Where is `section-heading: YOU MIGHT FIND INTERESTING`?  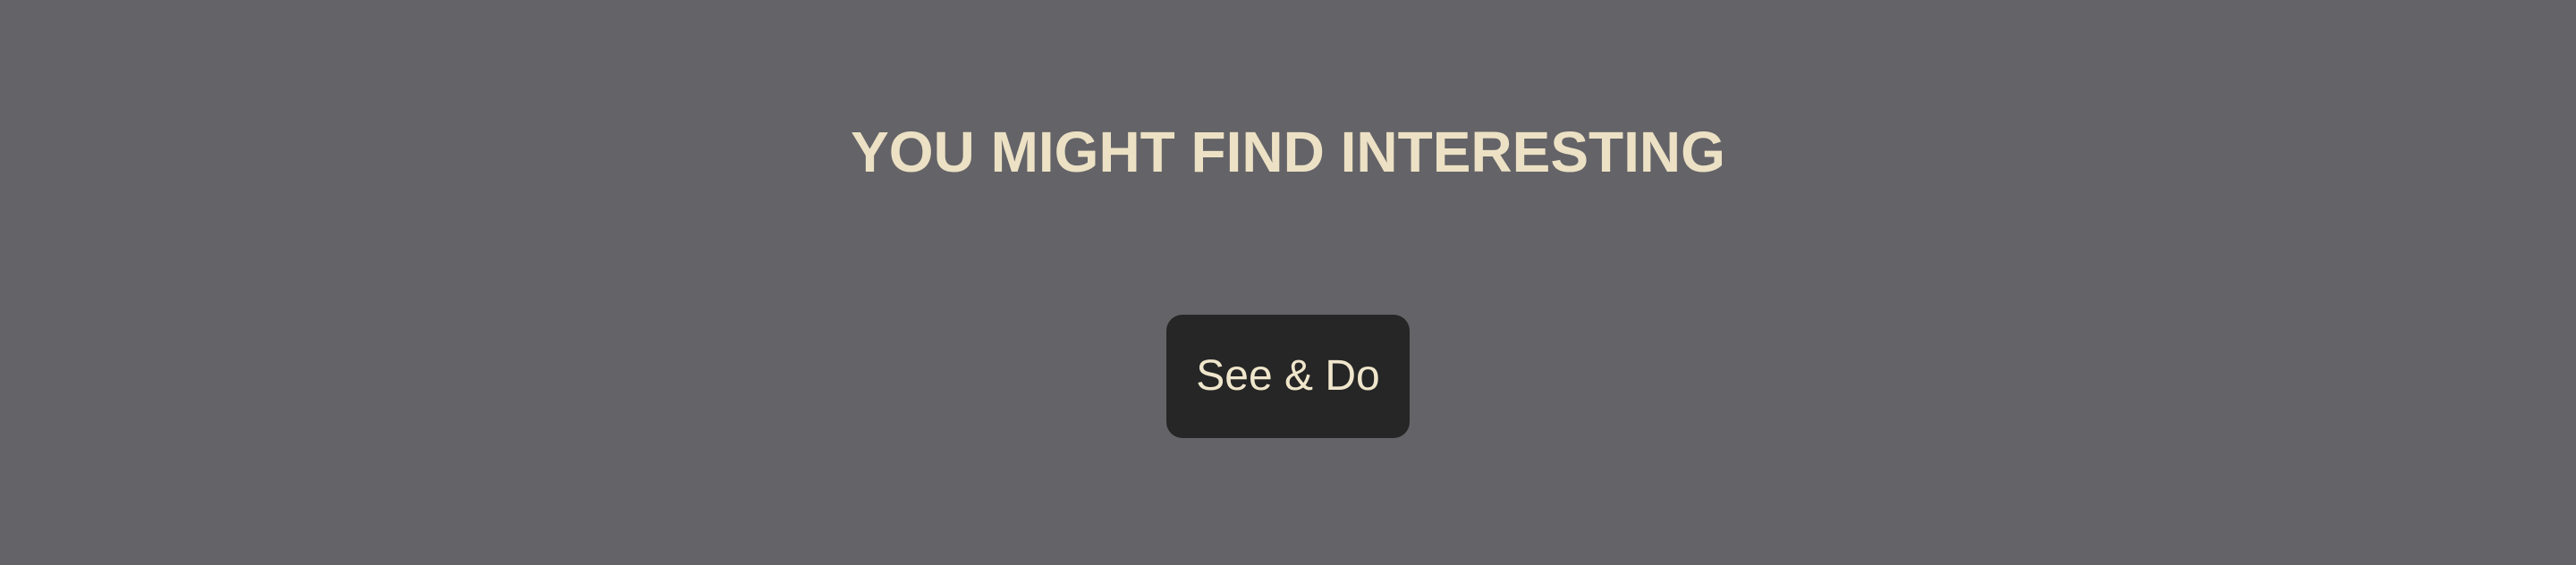 section-heading: YOU MIGHT FIND INTERESTING is located at coordinates (1288, 152).